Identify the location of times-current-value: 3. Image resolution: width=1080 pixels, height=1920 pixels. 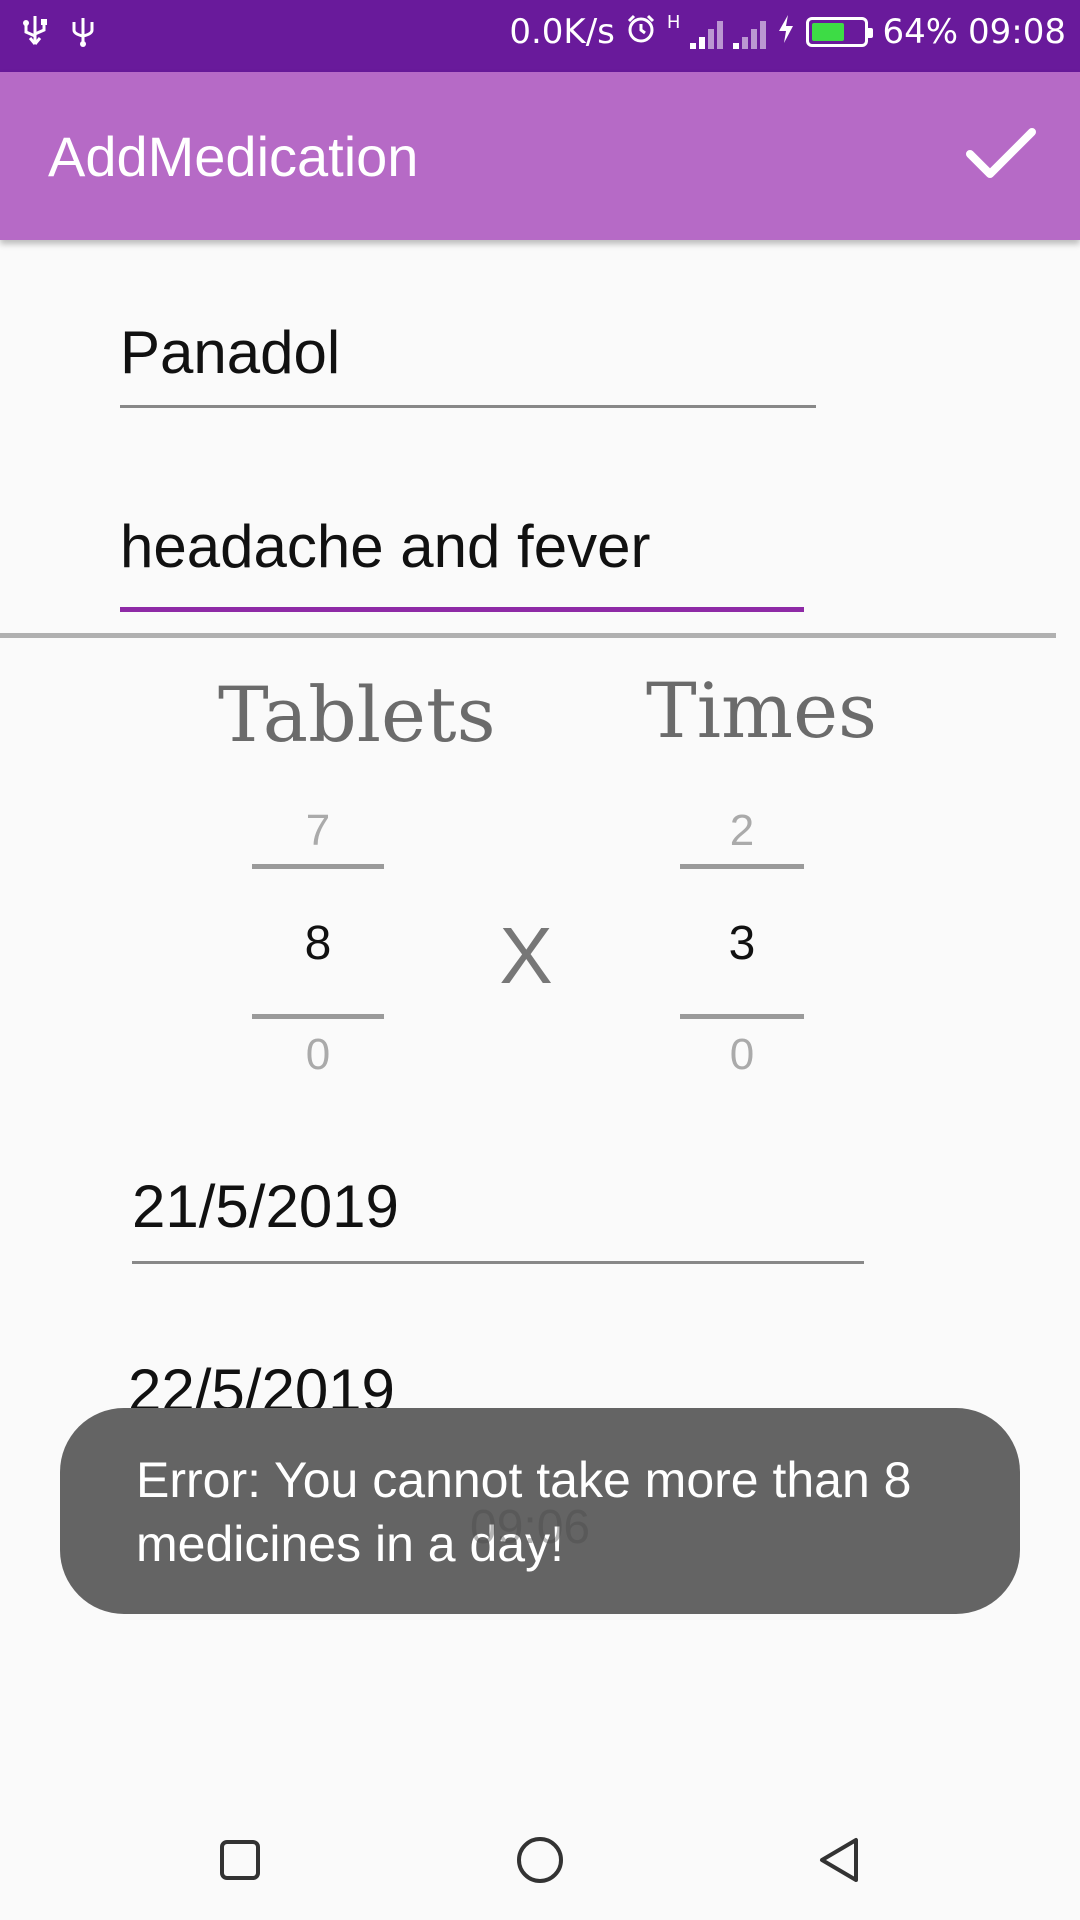
(742, 943).